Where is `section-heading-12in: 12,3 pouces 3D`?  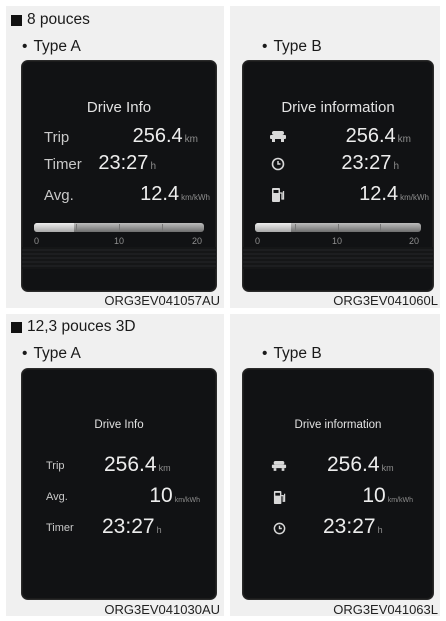 section-heading-12in: 12,3 pouces 3D is located at coordinates (73, 327).